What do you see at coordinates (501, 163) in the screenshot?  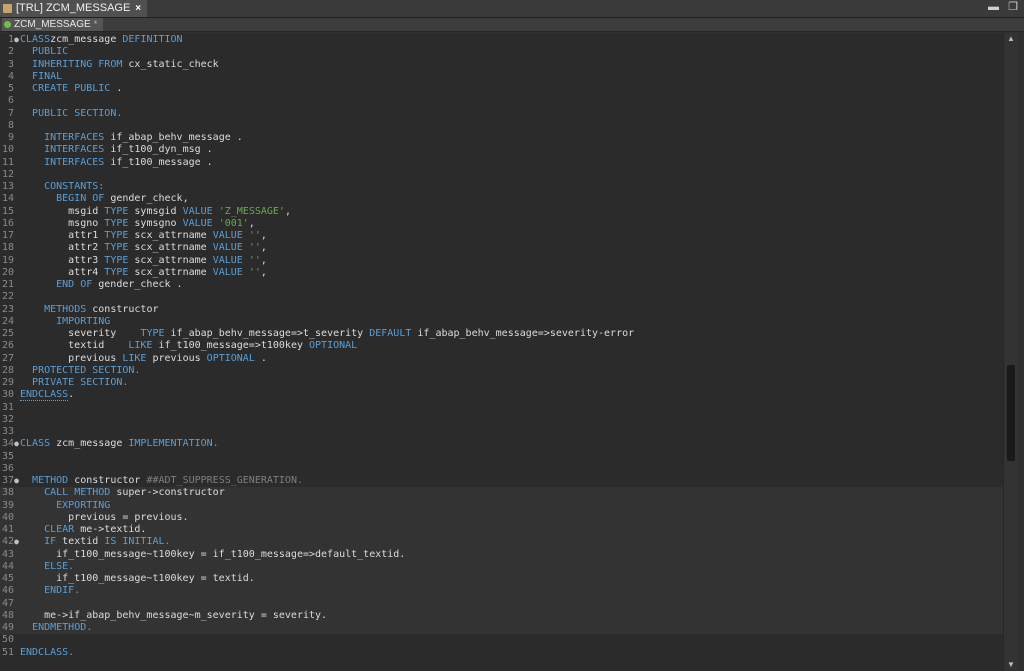 I see `code-line: 11 INTERFACES if_t100_message .` at bounding box center [501, 163].